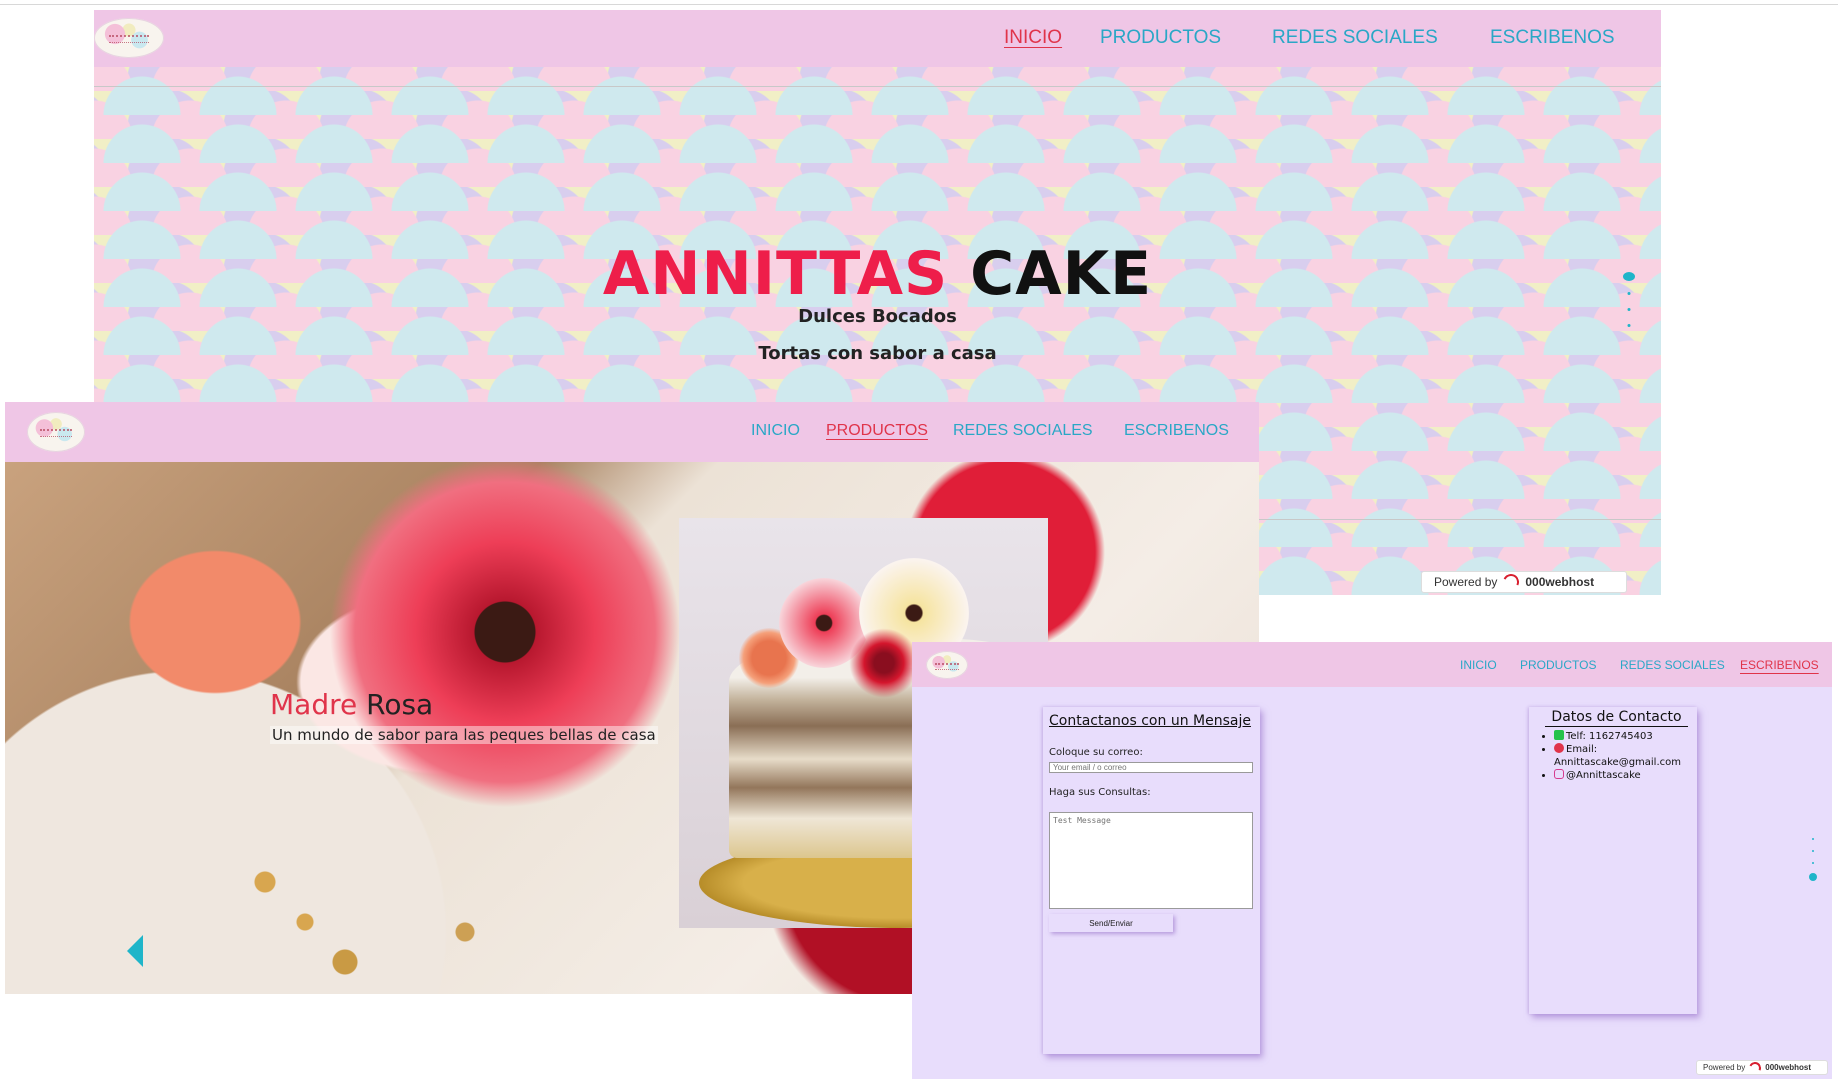 The image size is (1838, 1080). I want to click on slide-title: Madre Rosa, so click(351, 704).